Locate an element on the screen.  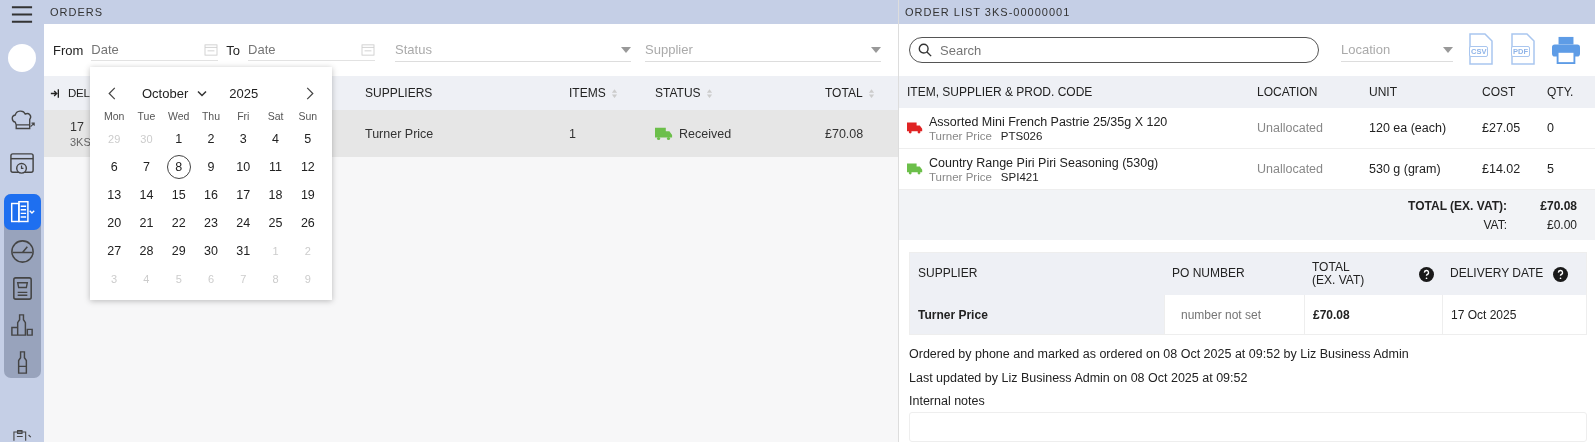
weekday-label: Wed is located at coordinates (179, 116).